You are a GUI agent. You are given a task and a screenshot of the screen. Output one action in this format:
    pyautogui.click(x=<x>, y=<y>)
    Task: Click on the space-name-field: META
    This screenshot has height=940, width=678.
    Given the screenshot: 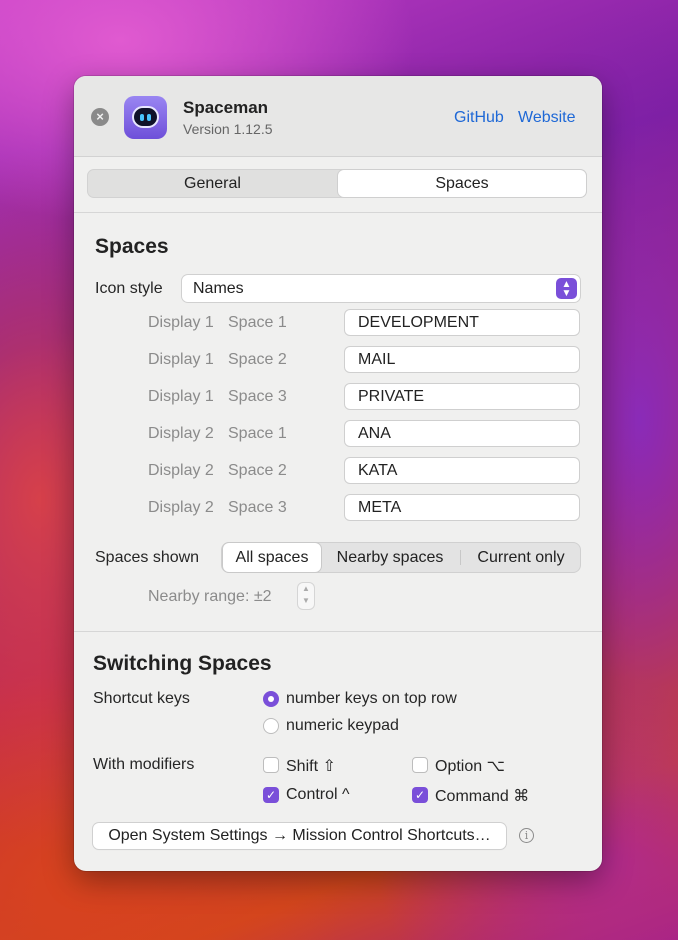 What is the action you would take?
    pyautogui.click(x=462, y=507)
    